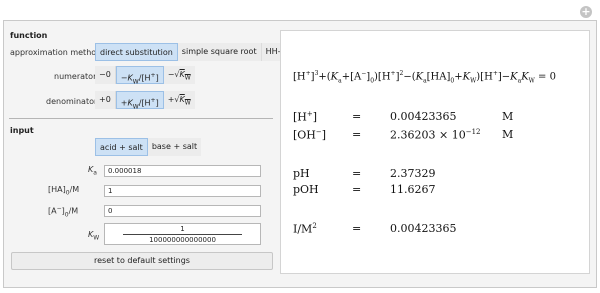 This screenshot has height=293, width=600. What do you see at coordinates (301, 173) in the screenshot?
I see `ph-label: pH` at bounding box center [301, 173].